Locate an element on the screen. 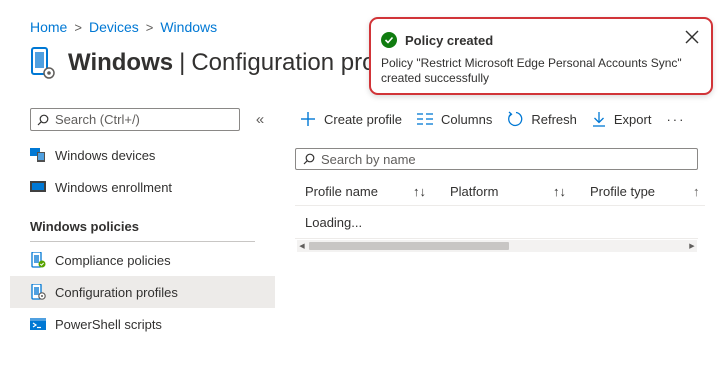 The image size is (724, 368). column-header-platform: Platform is located at coordinates (474, 191).